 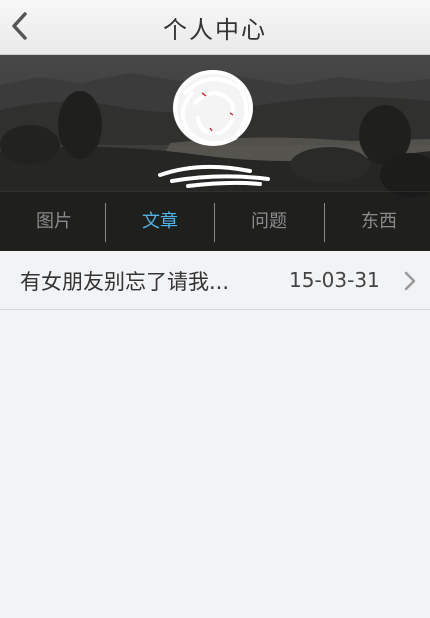 I want to click on page-title: 个人中心, so click(x=215, y=30).